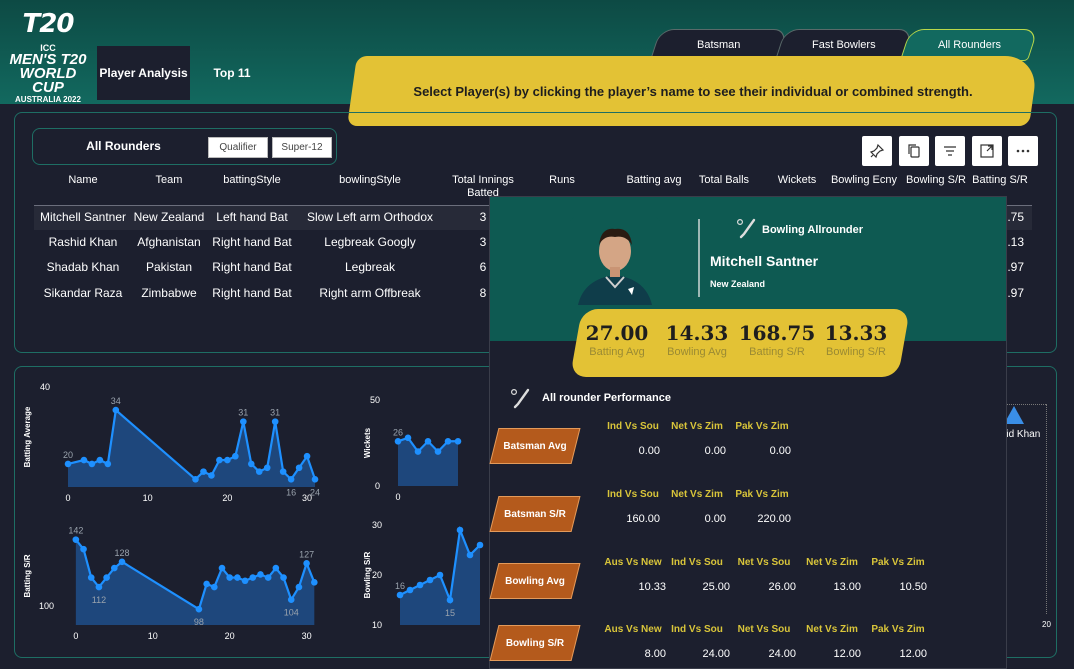 Image resolution: width=1074 pixels, height=669 pixels. What do you see at coordinates (83, 217) in the screenshot?
I see `cell-name: Mitchell Santner` at bounding box center [83, 217].